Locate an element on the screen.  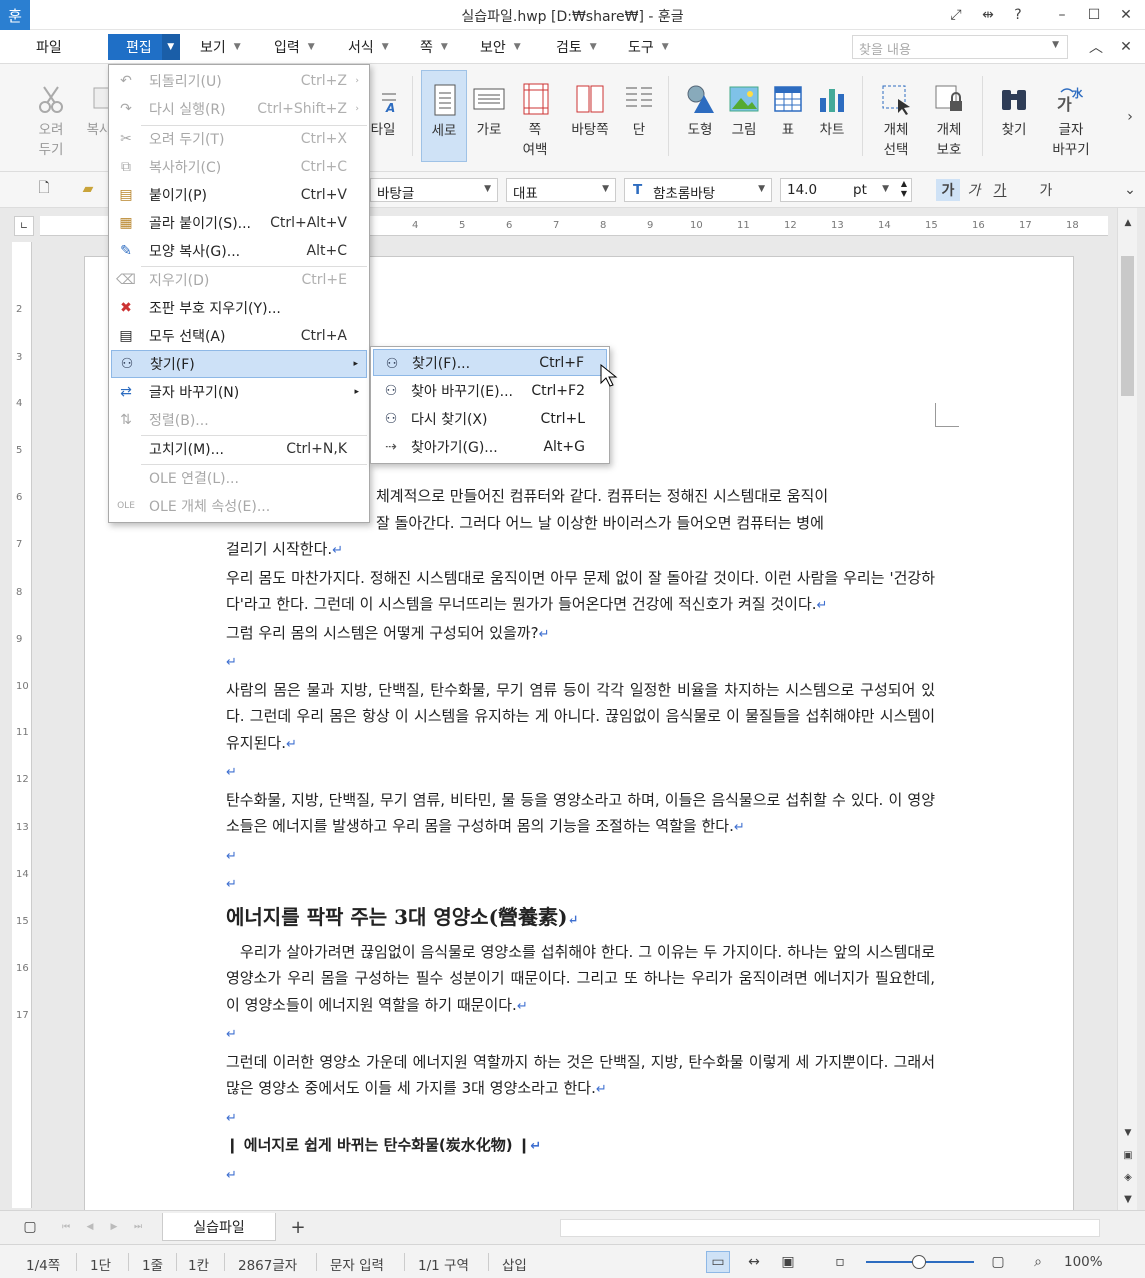
close-icon: ✕ is located at coordinates (1126, 15).